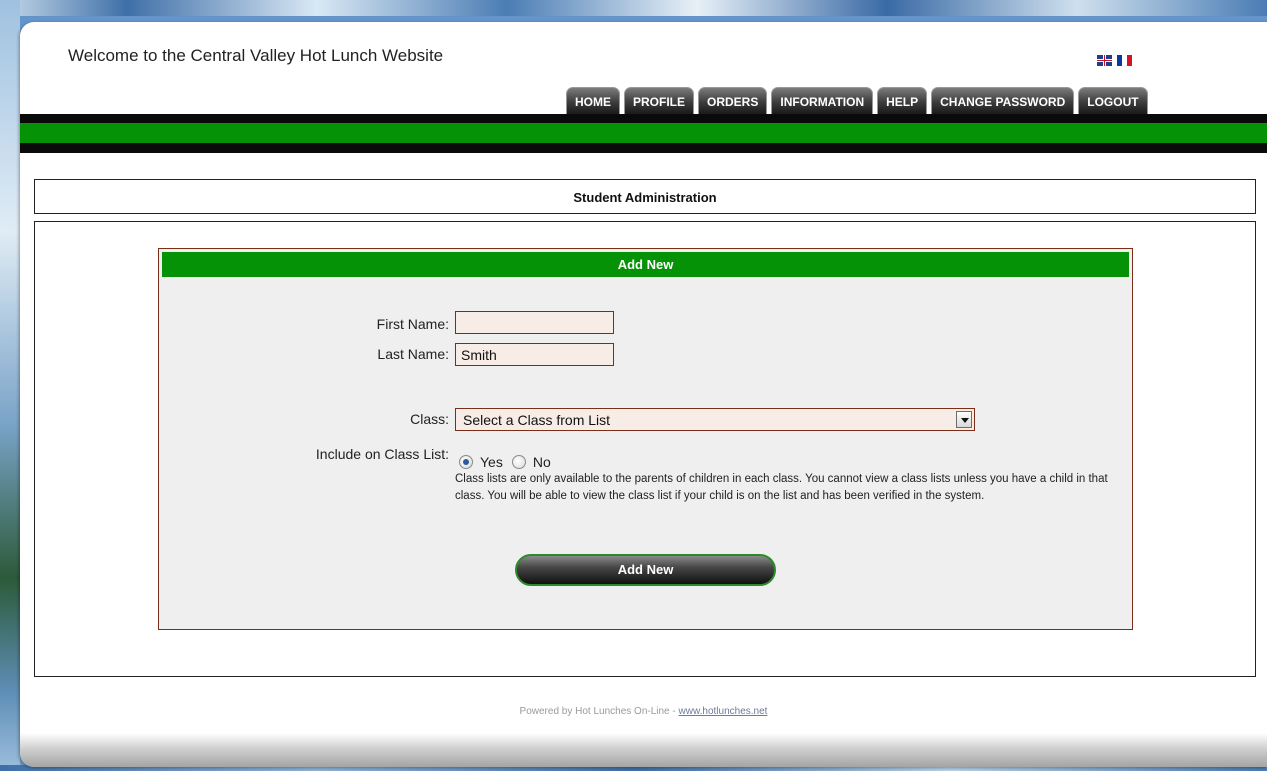 This screenshot has height=771, width=1267. What do you see at coordinates (645, 264) in the screenshot?
I see `panel-header: Add New` at bounding box center [645, 264].